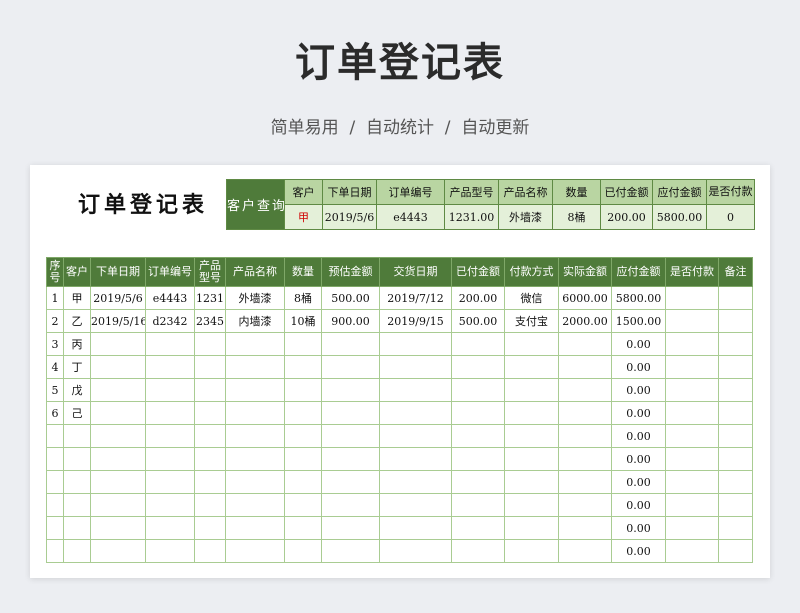 The width and height of the screenshot is (800, 613). I want to click on table-cell: 丁, so click(77, 367).